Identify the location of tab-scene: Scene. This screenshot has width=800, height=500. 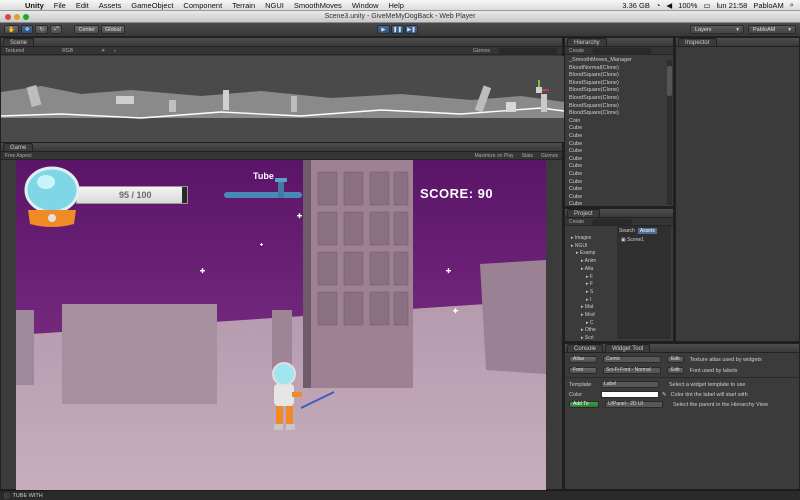
(19, 42).